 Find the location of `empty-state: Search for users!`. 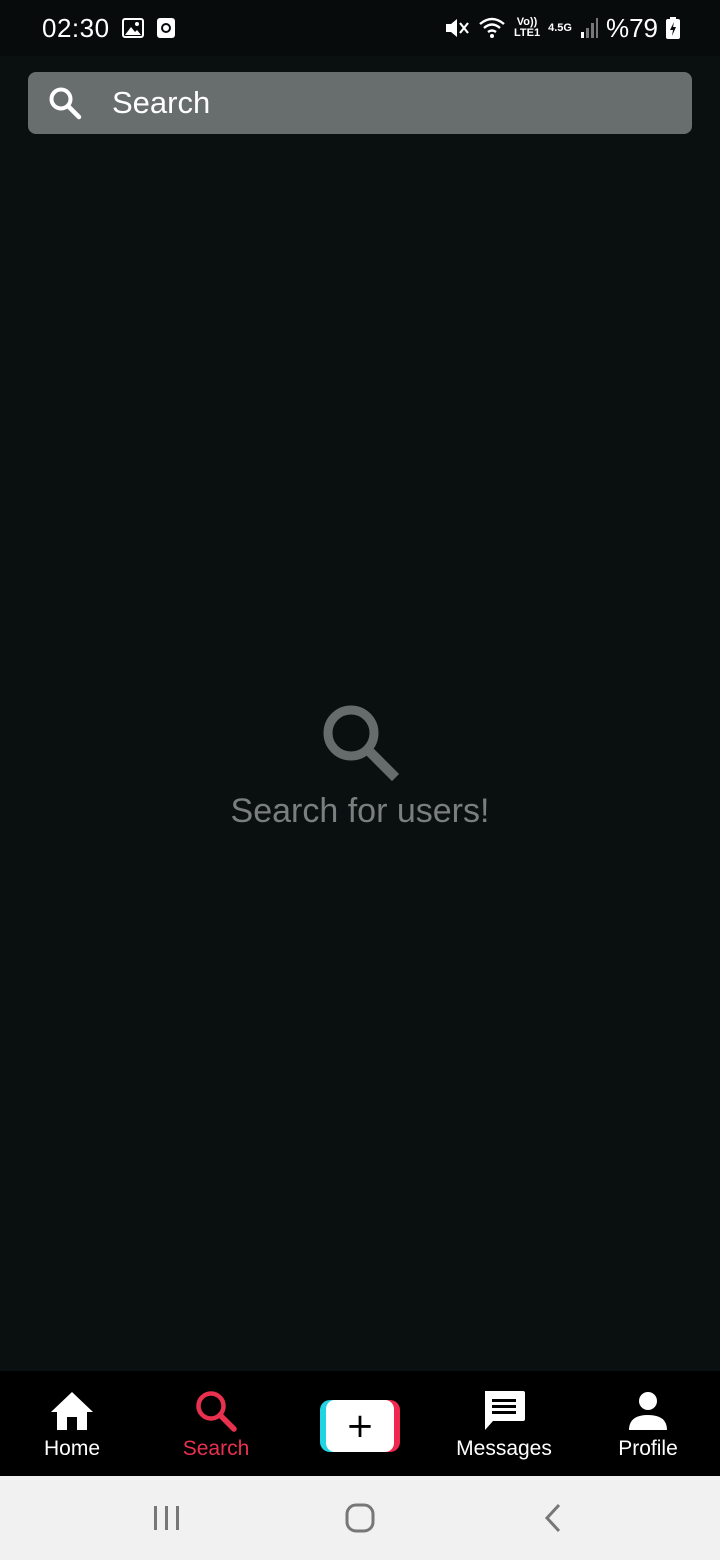

empty-state: Search for users! is located at coordinates (360, 765).